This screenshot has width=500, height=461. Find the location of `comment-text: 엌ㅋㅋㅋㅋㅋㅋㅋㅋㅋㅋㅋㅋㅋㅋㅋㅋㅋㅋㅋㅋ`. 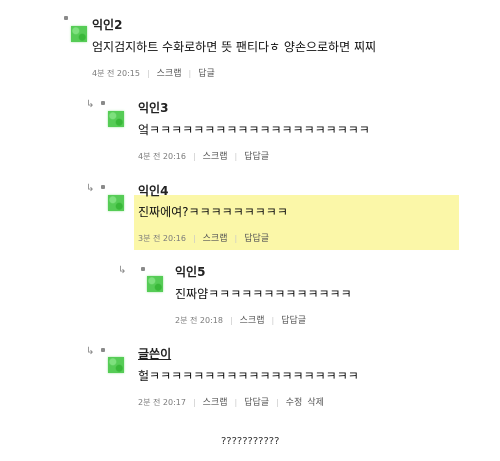

comment-text: 엌ㅋㅋㅋㅋㅋㅋㅋㅋㅋㅋㅋㅋㅋㅋㅋㅋㅋㅋㅋㅋ is located at coordinates (254, 130).